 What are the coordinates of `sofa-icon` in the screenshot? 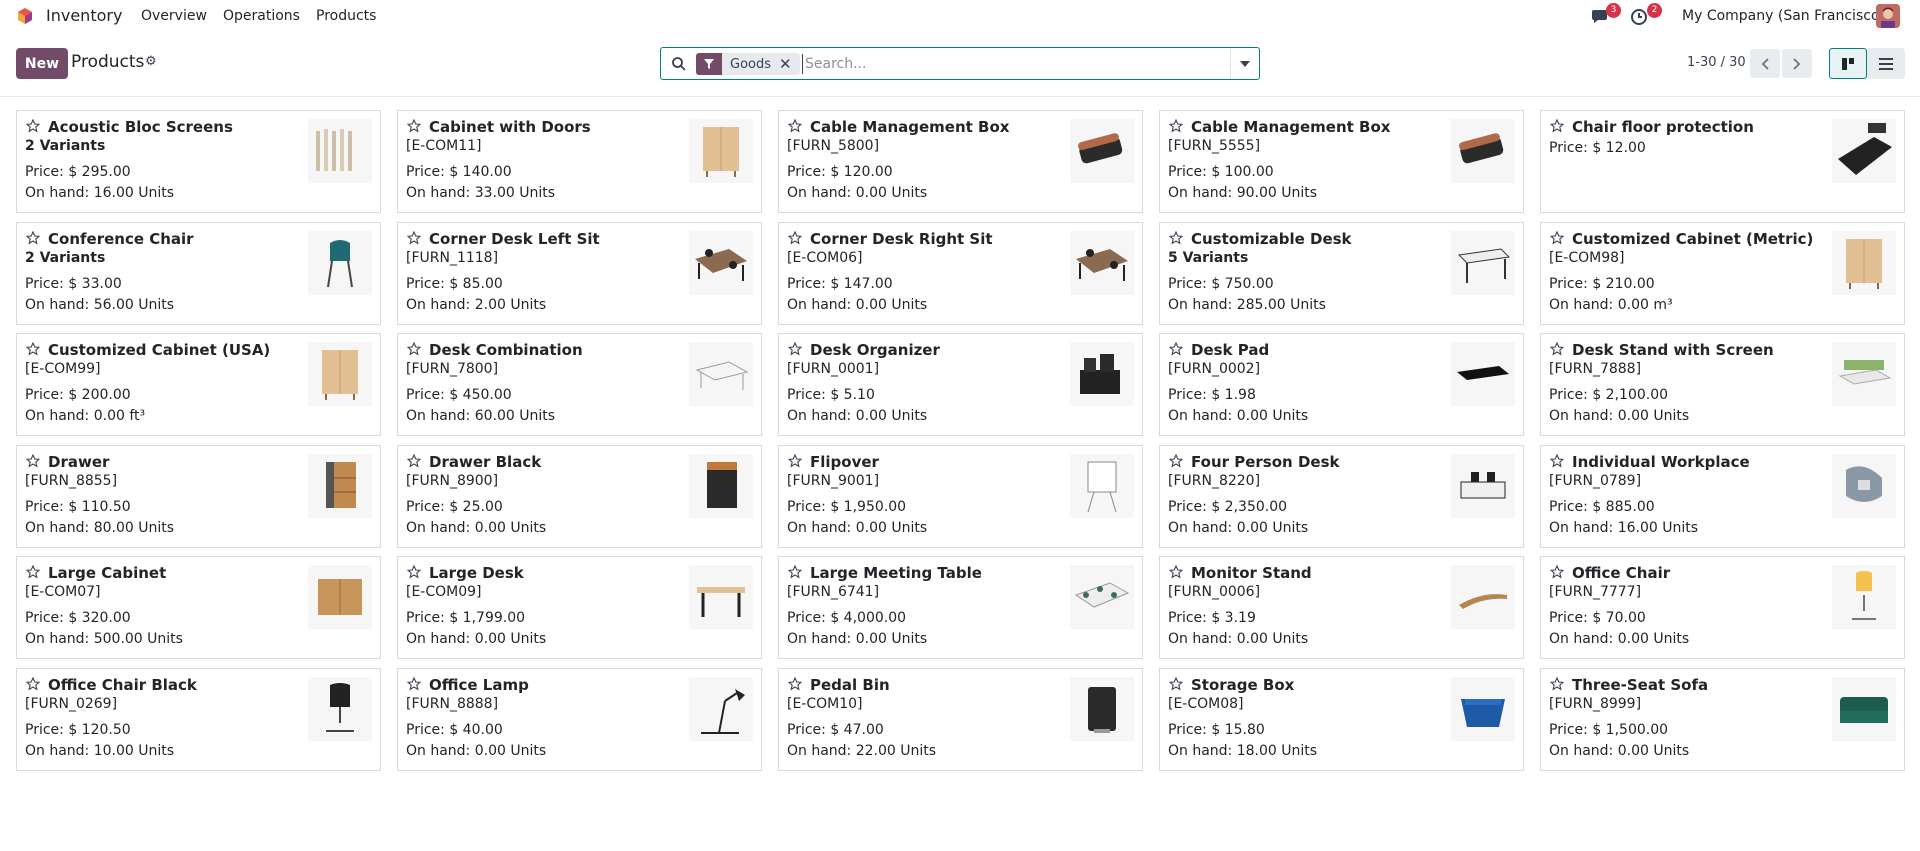 It's located at (1864, 709).